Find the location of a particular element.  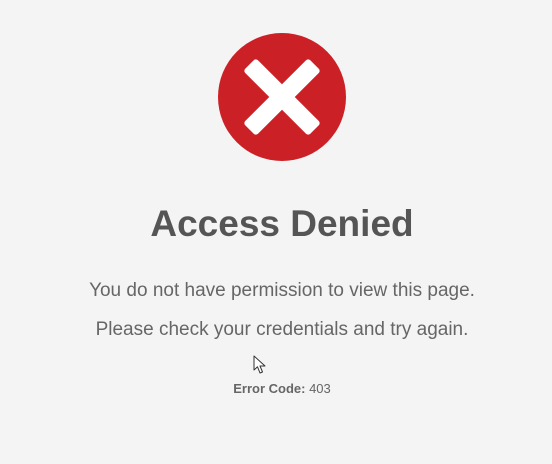

error-code: Error Code: 403 is located at coordinates (276, 389).